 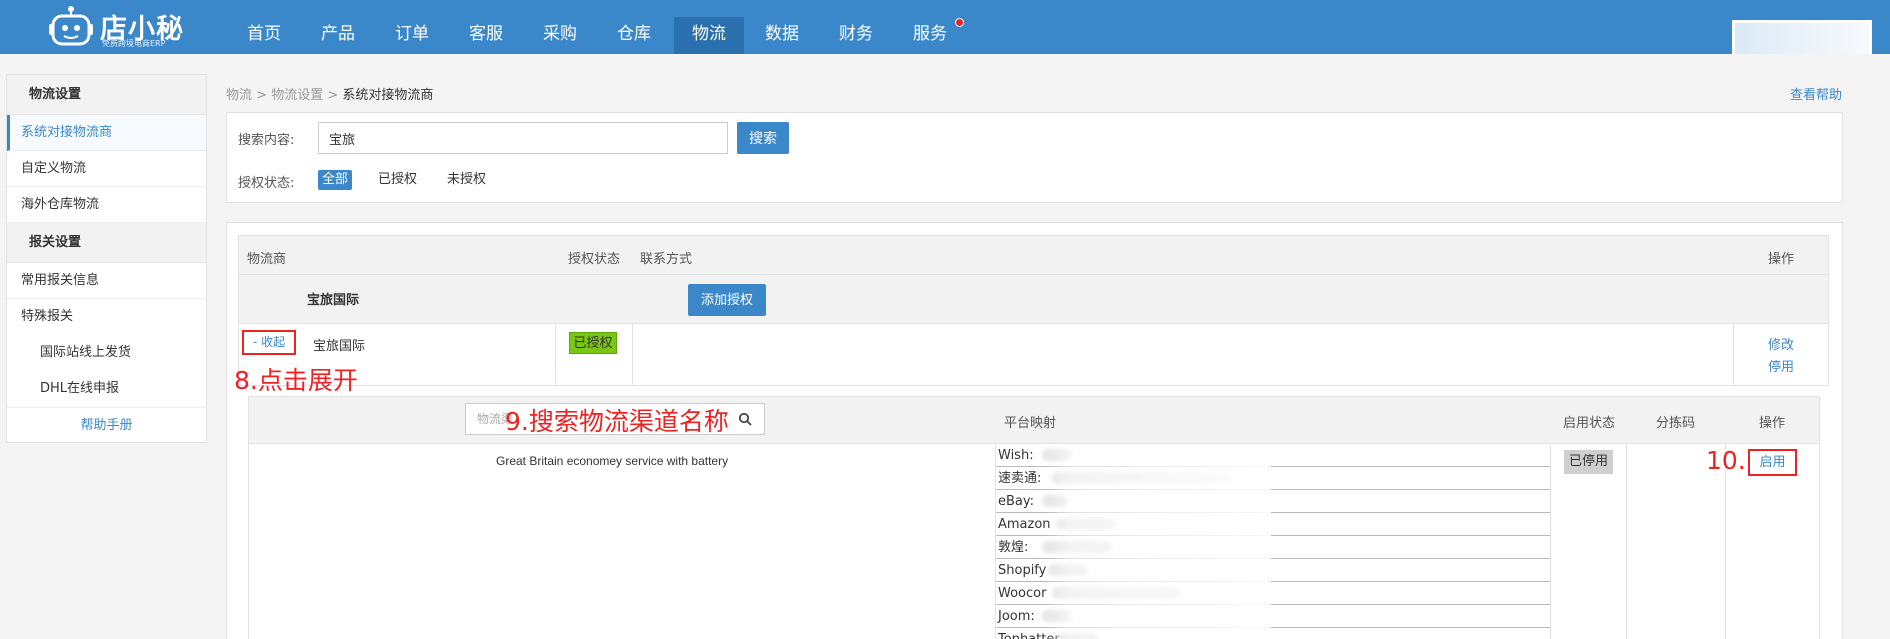 What do you see at coordinates (296, 380) in the screenshot?
I see `annotation-step-8: 8.点击展开` at bounding box center [296, 380].